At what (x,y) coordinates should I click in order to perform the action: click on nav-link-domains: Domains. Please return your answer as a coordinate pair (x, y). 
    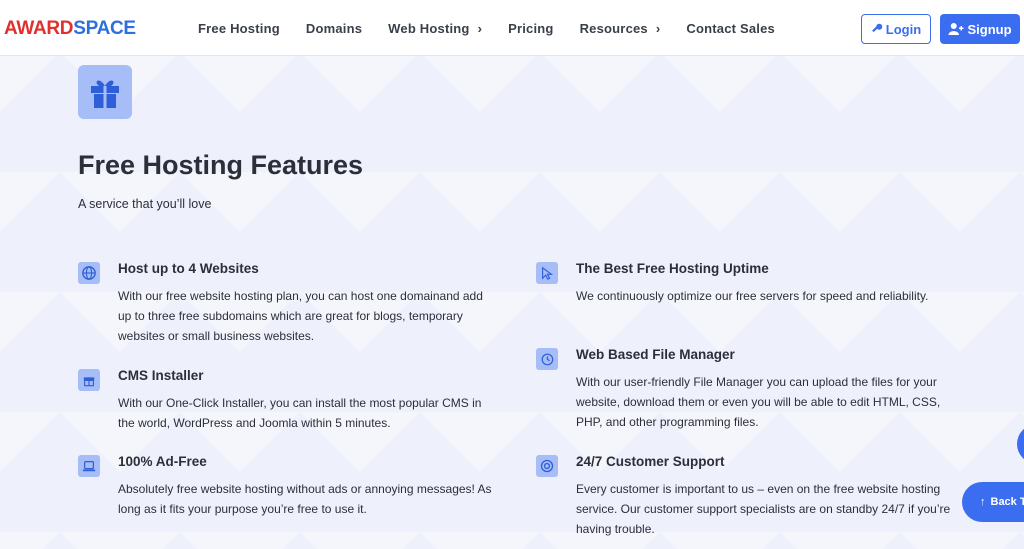
    Looking at the image, I should click on (334, 28).